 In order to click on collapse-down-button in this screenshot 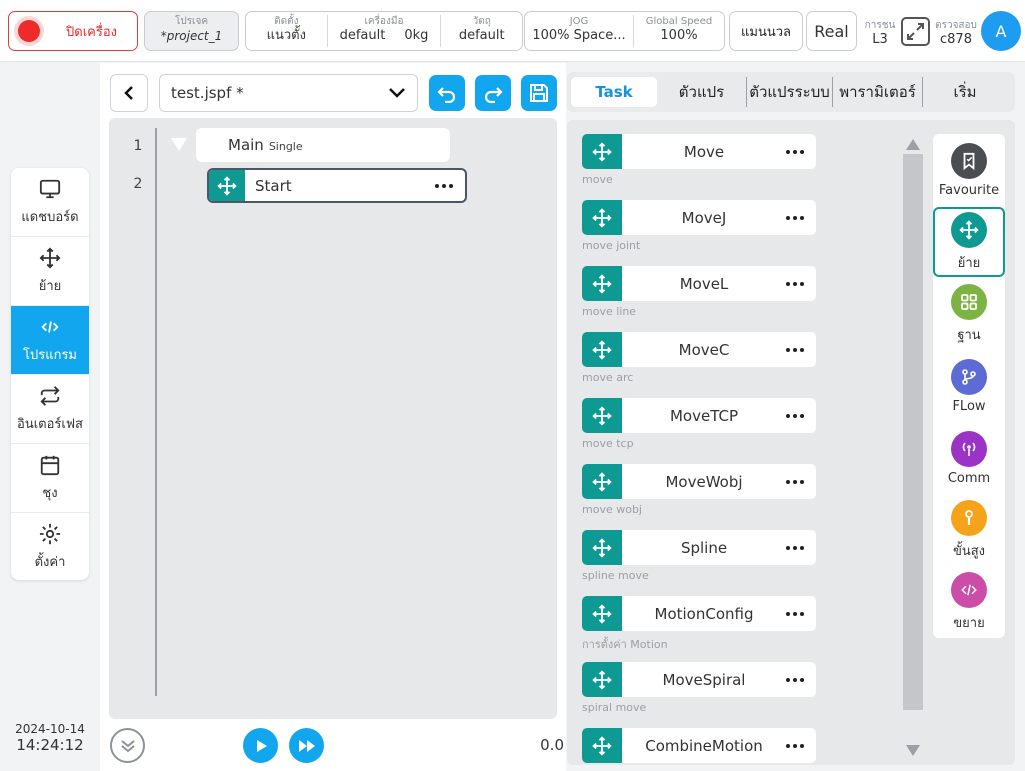, I will do `click(127, 745)`.